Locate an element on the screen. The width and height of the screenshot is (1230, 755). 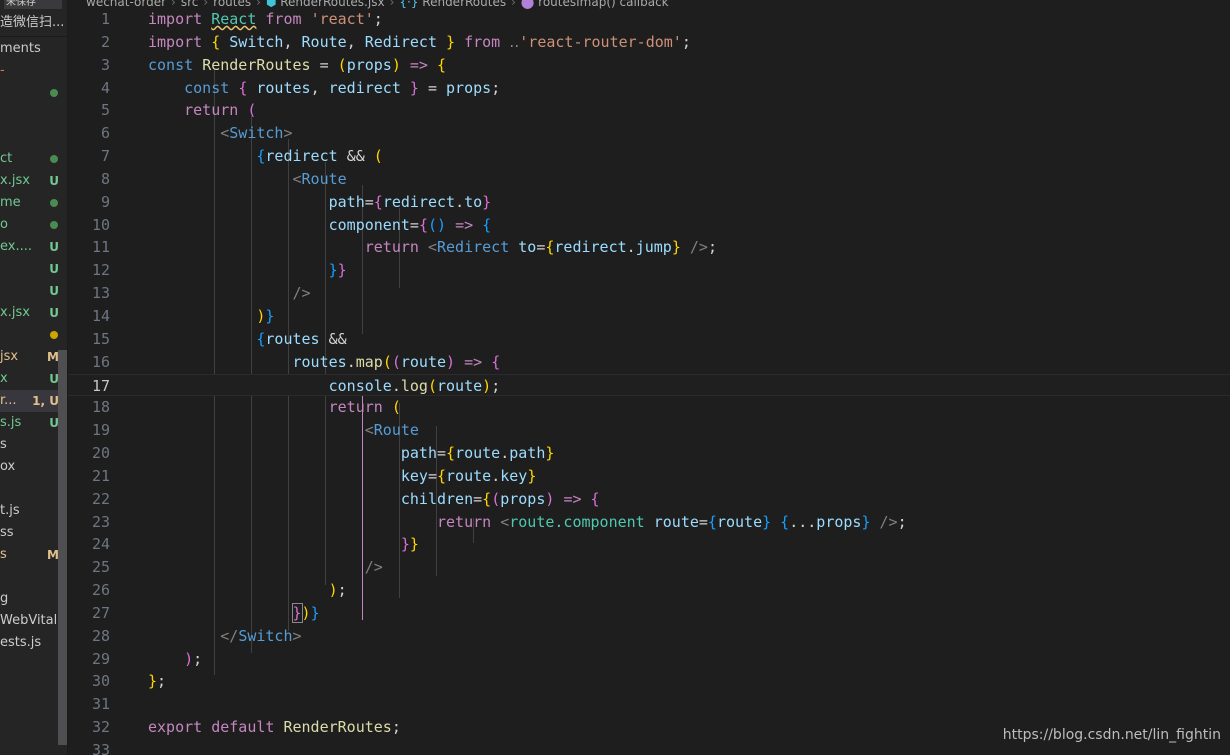
code-line: 15 {routes && is located at coordinates (649, 339).